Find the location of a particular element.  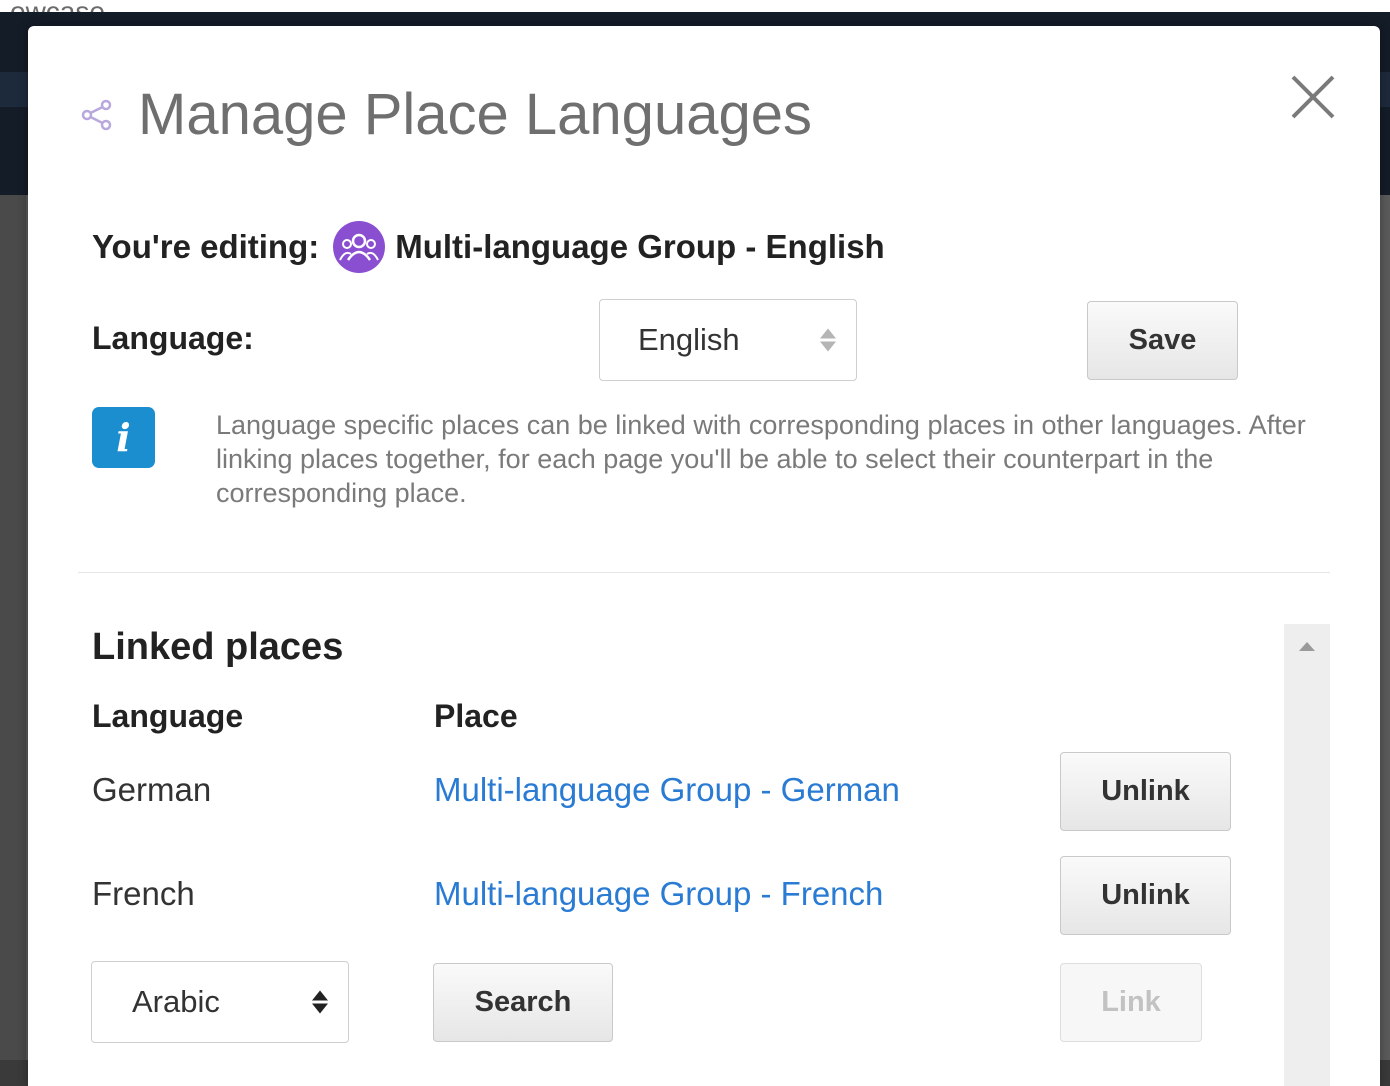

search-button: Search is located at coordinates (523, 1002).